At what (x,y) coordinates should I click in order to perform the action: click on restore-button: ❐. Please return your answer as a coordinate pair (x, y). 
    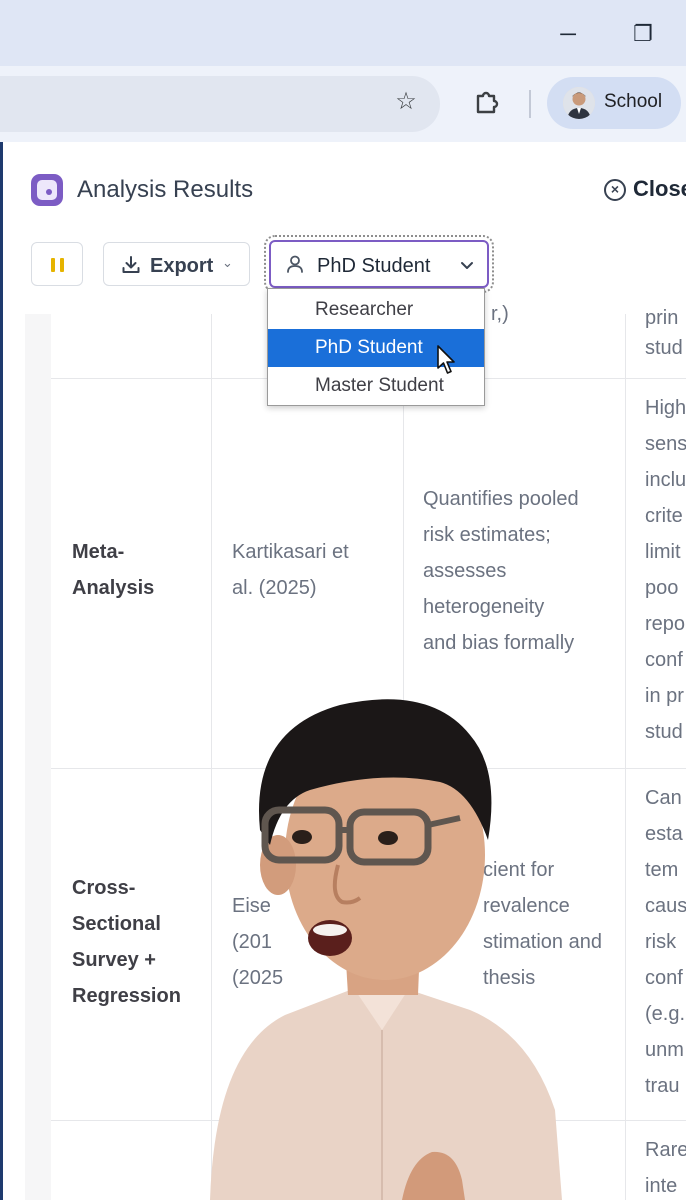
    Looking at the image, I should click on (643, 35).